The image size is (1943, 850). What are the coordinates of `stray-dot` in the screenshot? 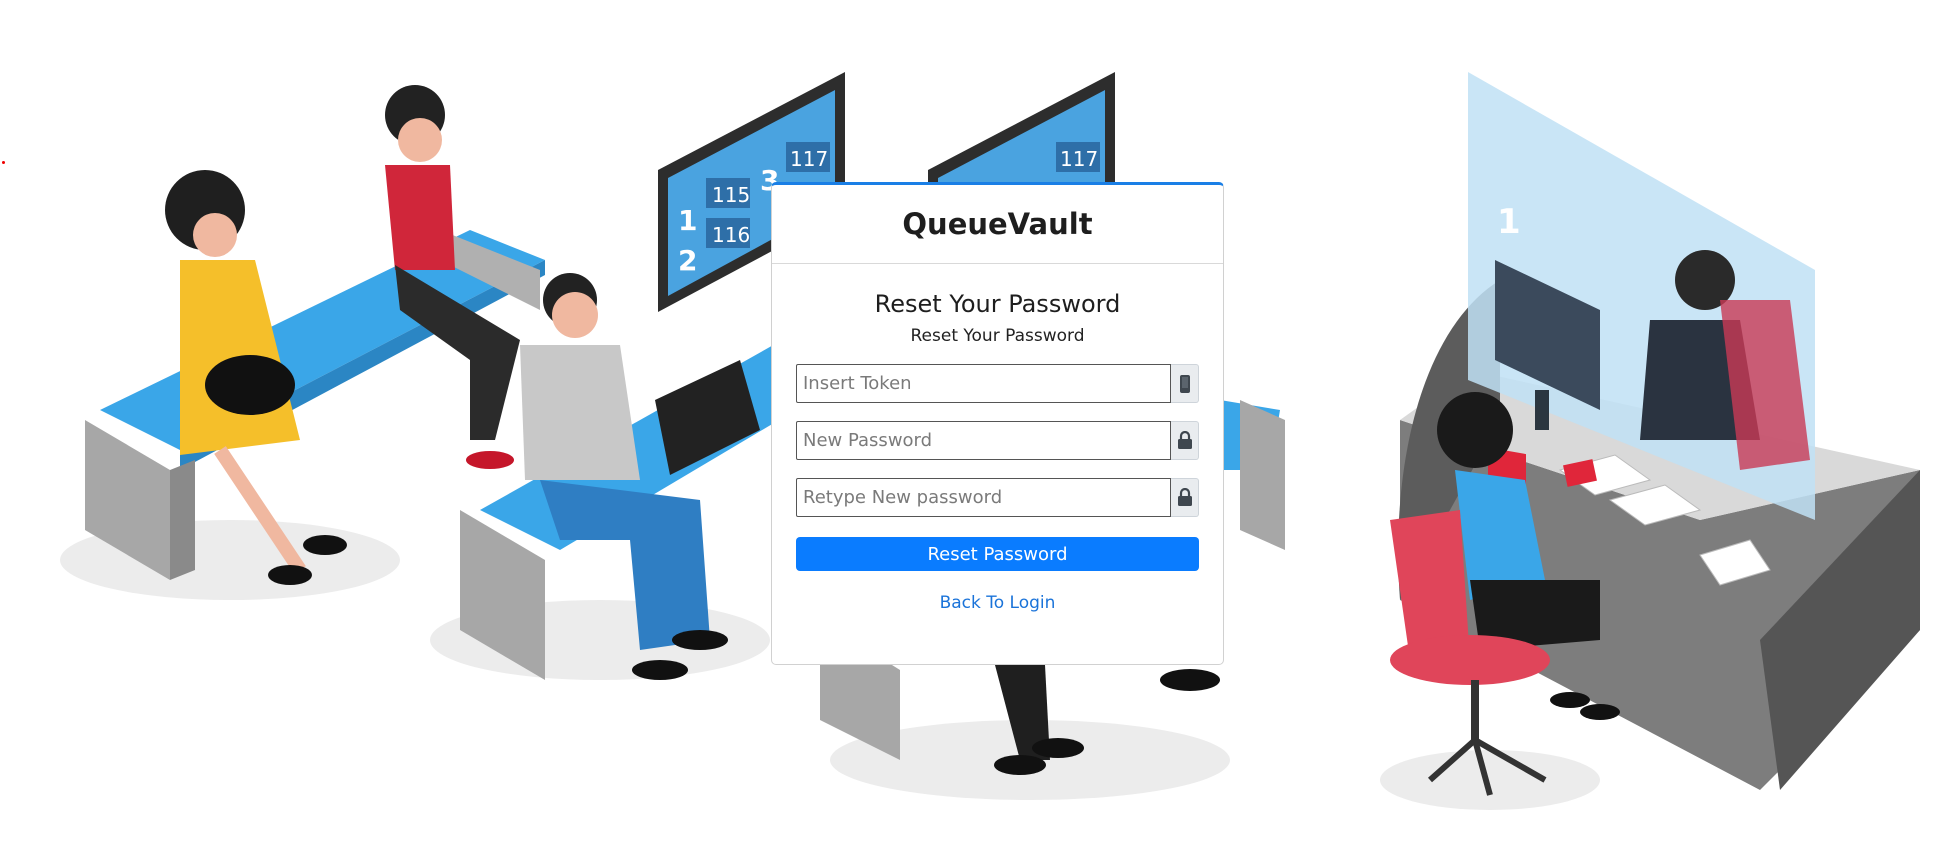 It's located at (3, 162).